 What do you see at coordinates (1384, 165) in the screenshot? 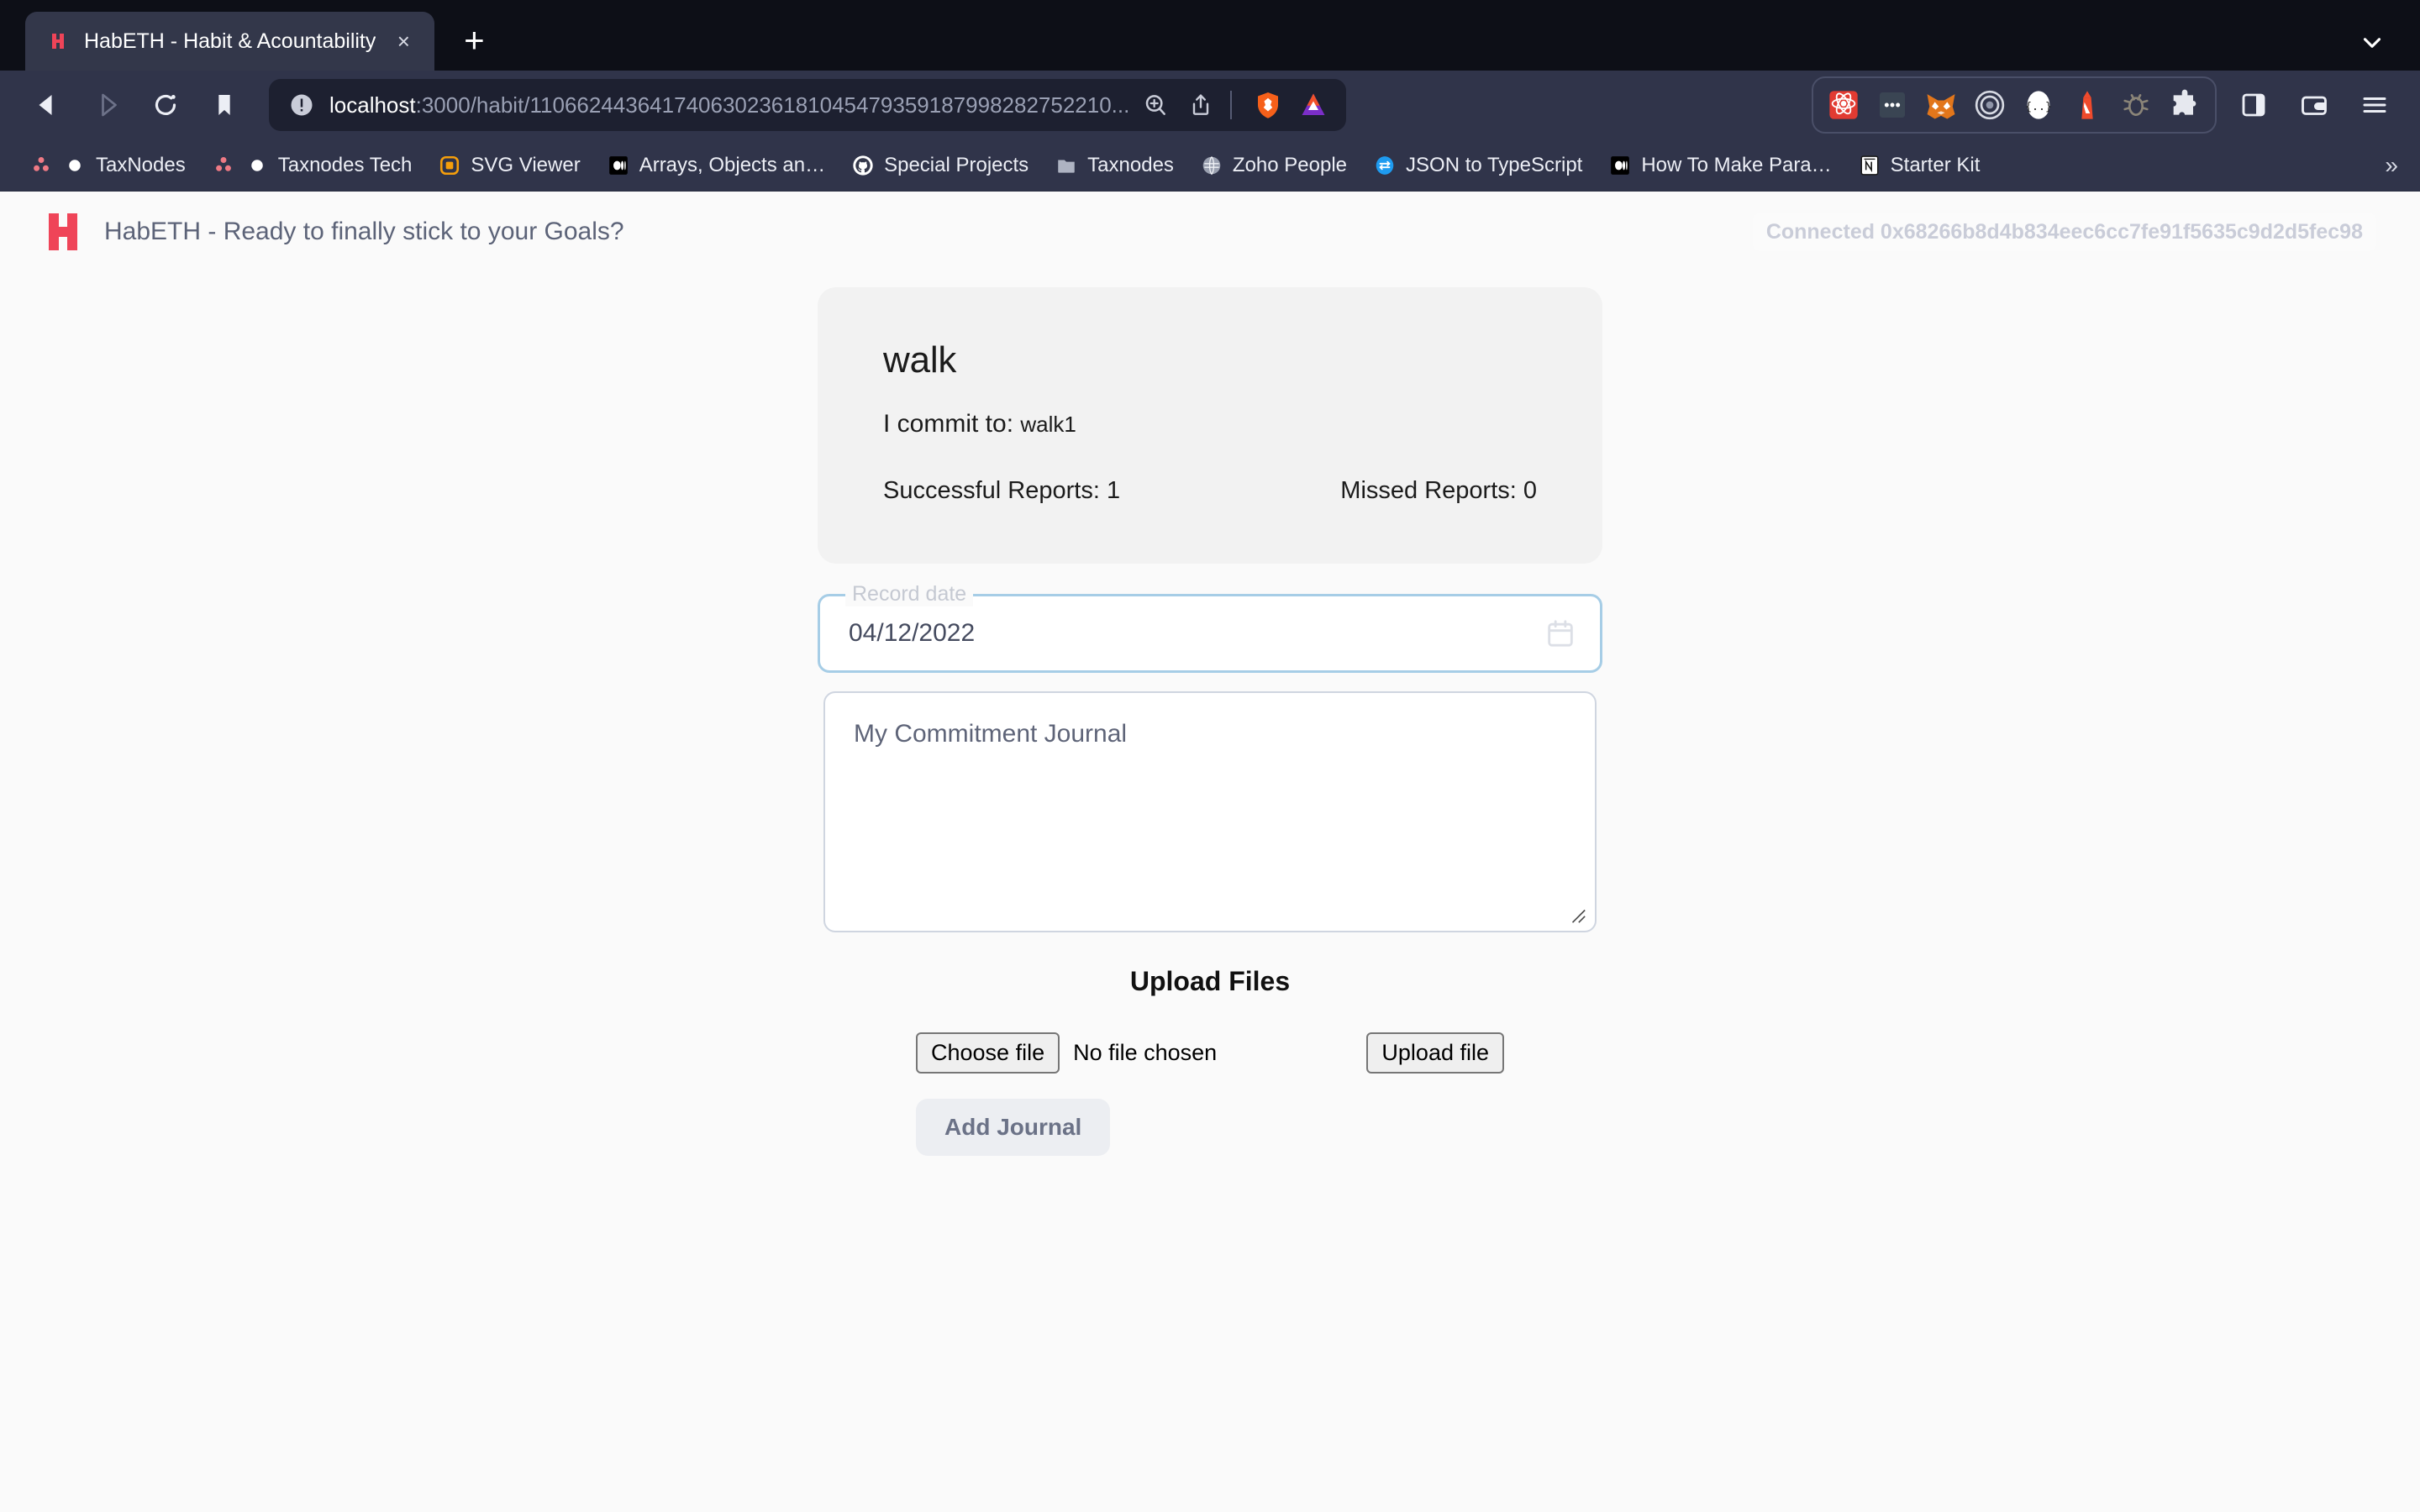
I see `transform-icon` at bounding box center [1384, 165].